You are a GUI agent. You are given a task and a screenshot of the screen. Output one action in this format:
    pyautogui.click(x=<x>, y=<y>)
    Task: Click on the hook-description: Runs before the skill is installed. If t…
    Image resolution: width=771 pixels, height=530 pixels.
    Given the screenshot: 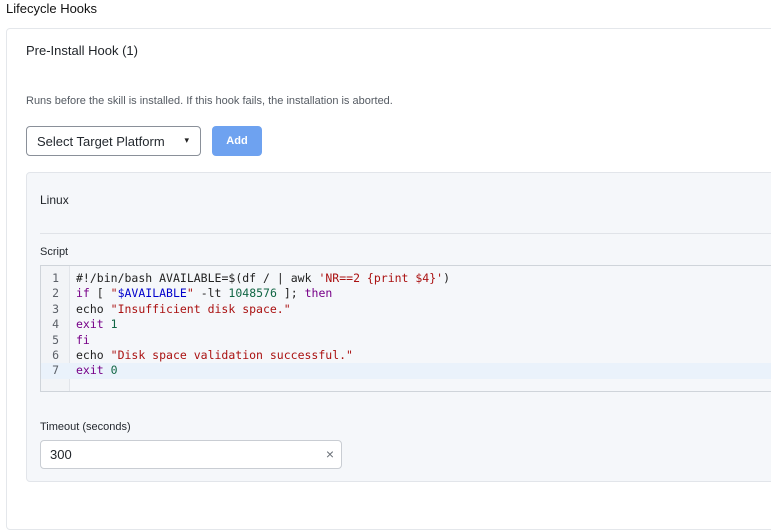 What is the action you would take?
    pyautogui.click(x=209, y=101)
    